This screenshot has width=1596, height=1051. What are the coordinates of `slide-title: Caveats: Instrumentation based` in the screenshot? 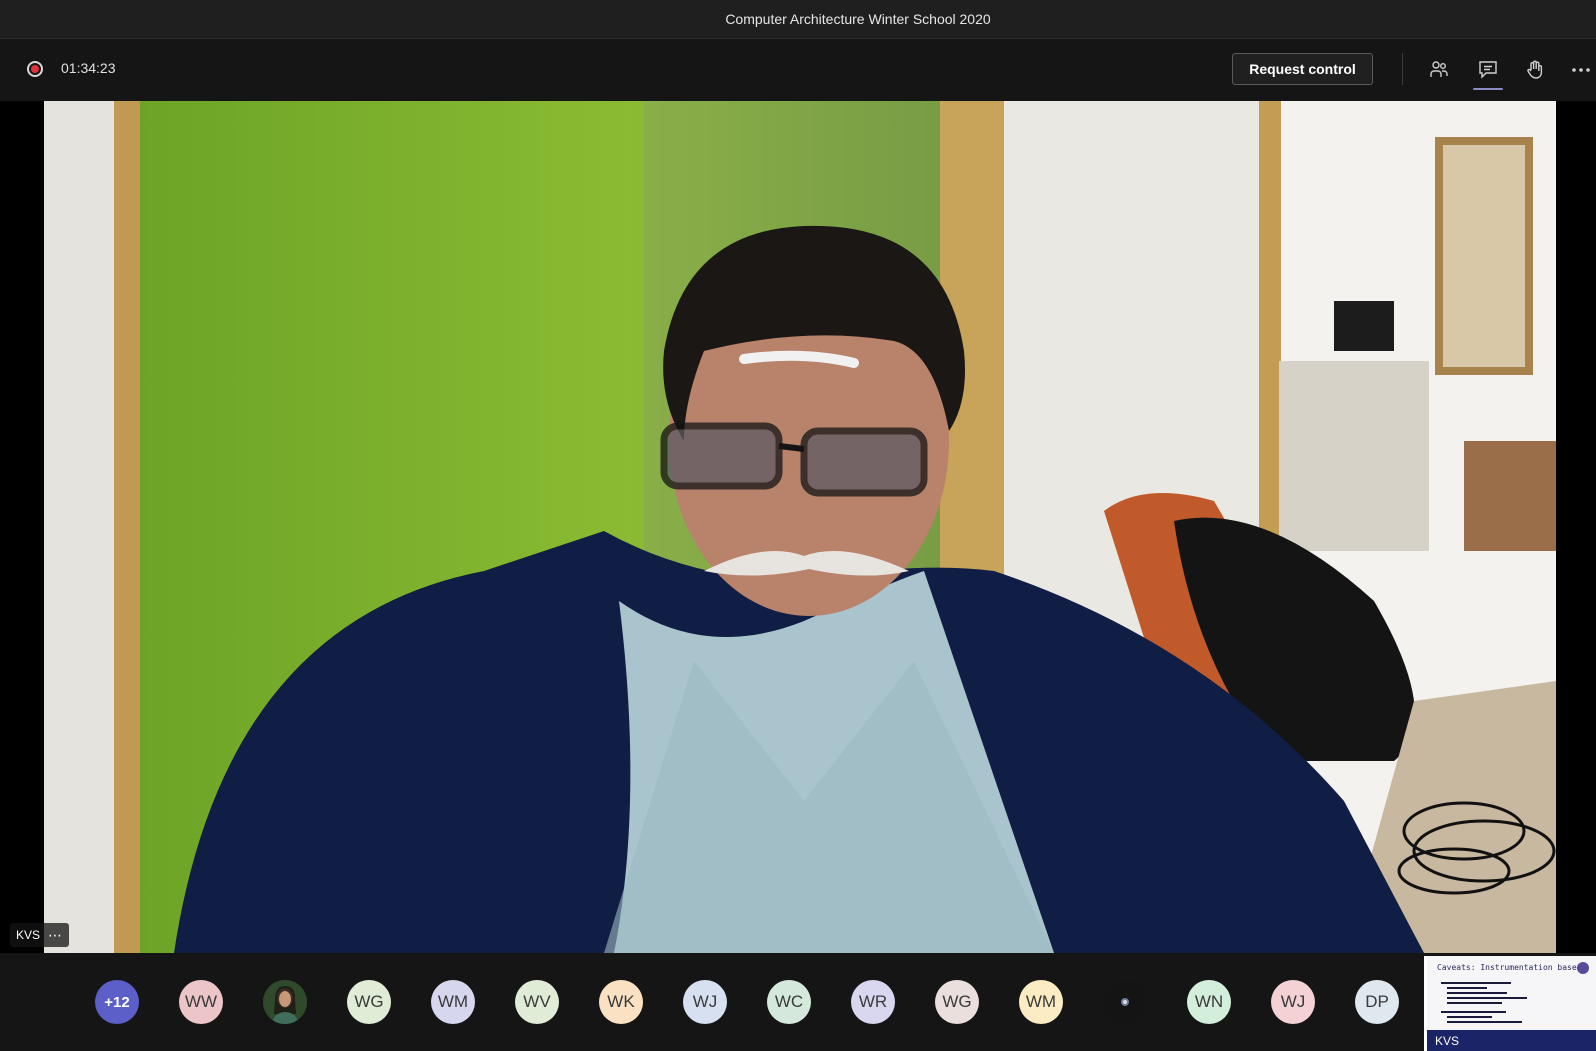 It's located at (1509, 967).